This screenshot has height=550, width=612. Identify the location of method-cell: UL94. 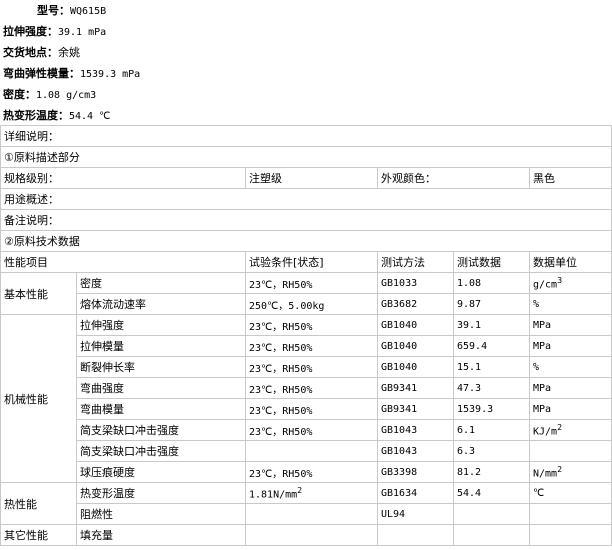
(415, 514).